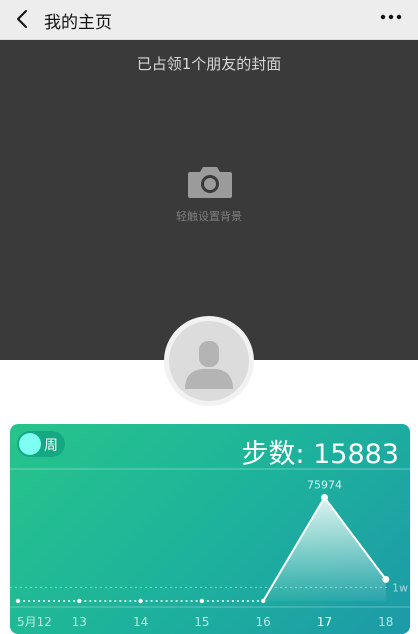  Describe the element at coordinates (324, 622) in the screenshot. I see `x-tick-label: 17` at that location.